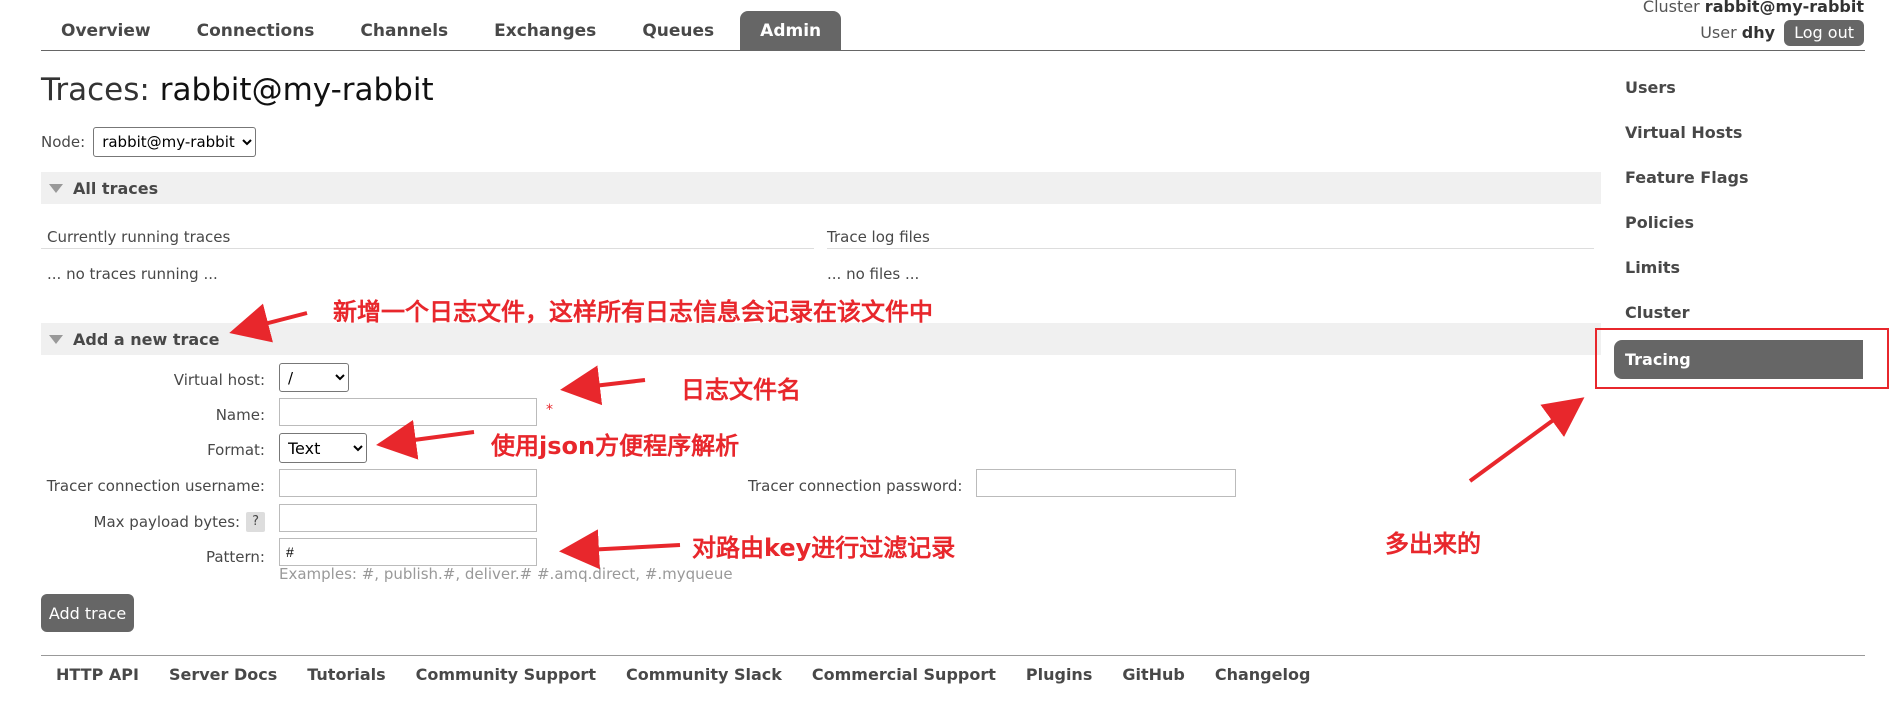 Image resolution: width=1902 pixels, height=707 pixels. Describe the element at coordinates (620, 549) in the screenshot. I see `arrow-pattern` at that location.